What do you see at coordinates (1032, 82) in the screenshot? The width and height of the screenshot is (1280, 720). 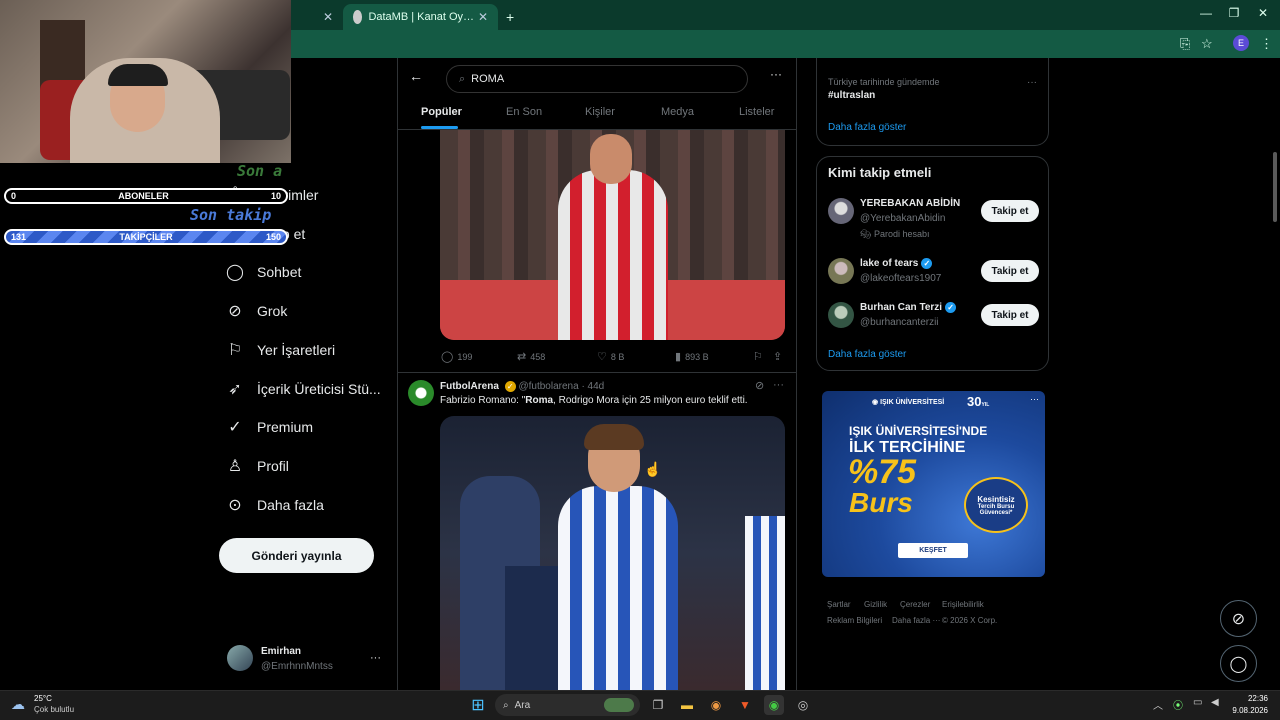 I see `trend-more-icon: ···` at bounding box center [1032, 82].